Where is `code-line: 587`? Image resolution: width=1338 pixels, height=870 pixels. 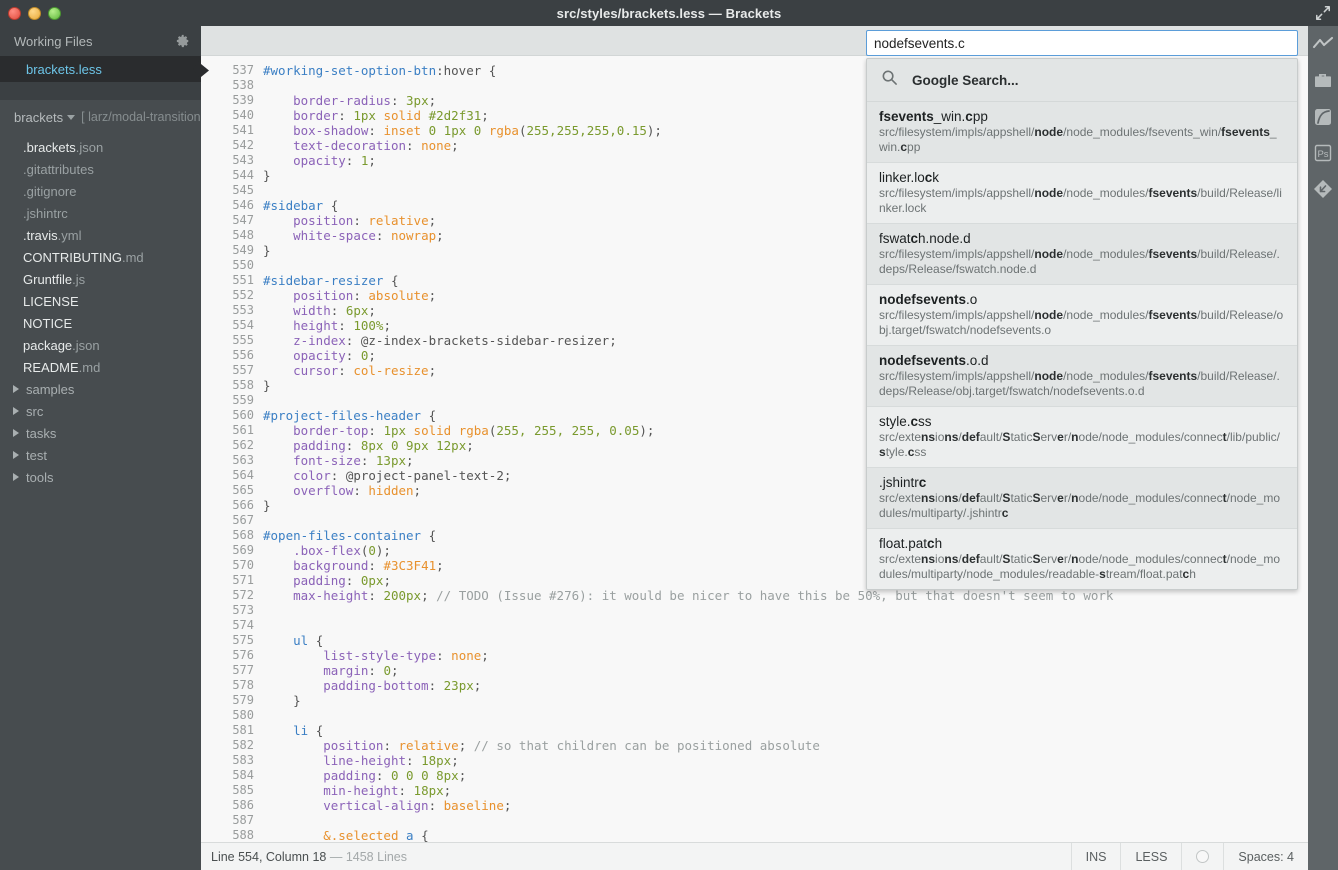 code-line: 587 is located at coordinates (754, 820).